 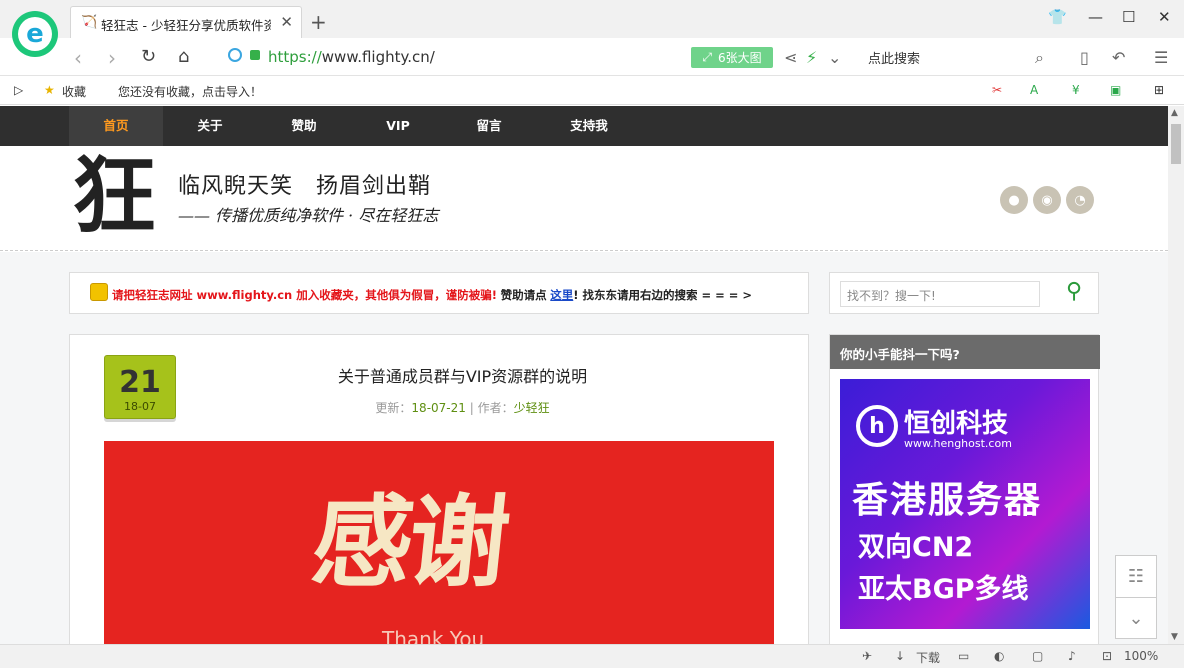 I want to click on floating-tools: ☷ ⌄, so click(x=1136, y=597).